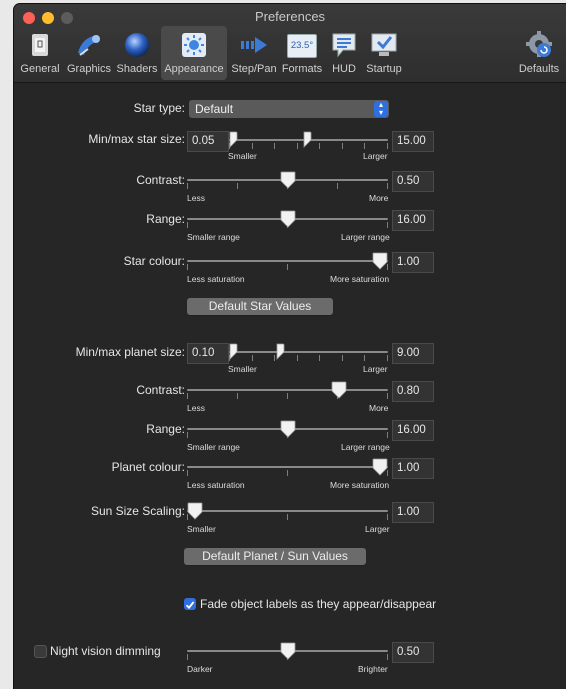 This screenshot has width=566, height=689. I want to click on general-icon, so click(40, 45).